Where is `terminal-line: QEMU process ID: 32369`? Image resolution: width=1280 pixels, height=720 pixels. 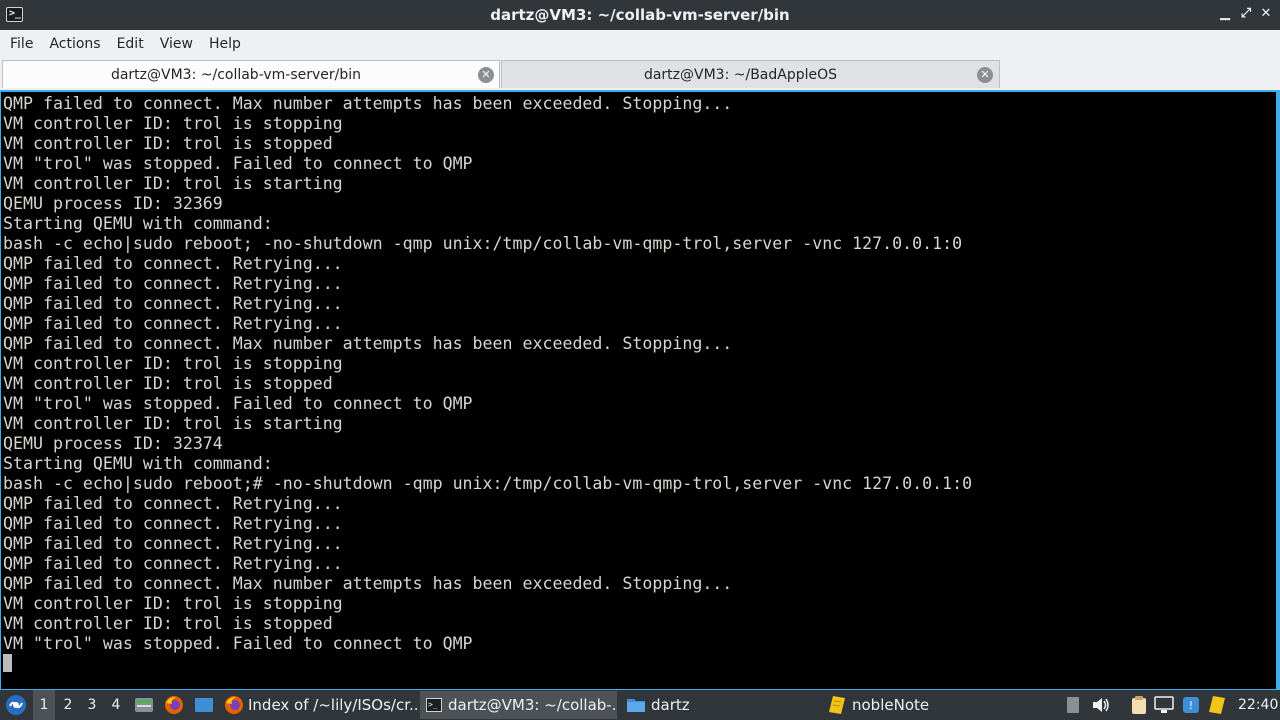 terminal-line: QEMU process ID: 32369 is located at coordinates (113, 203).